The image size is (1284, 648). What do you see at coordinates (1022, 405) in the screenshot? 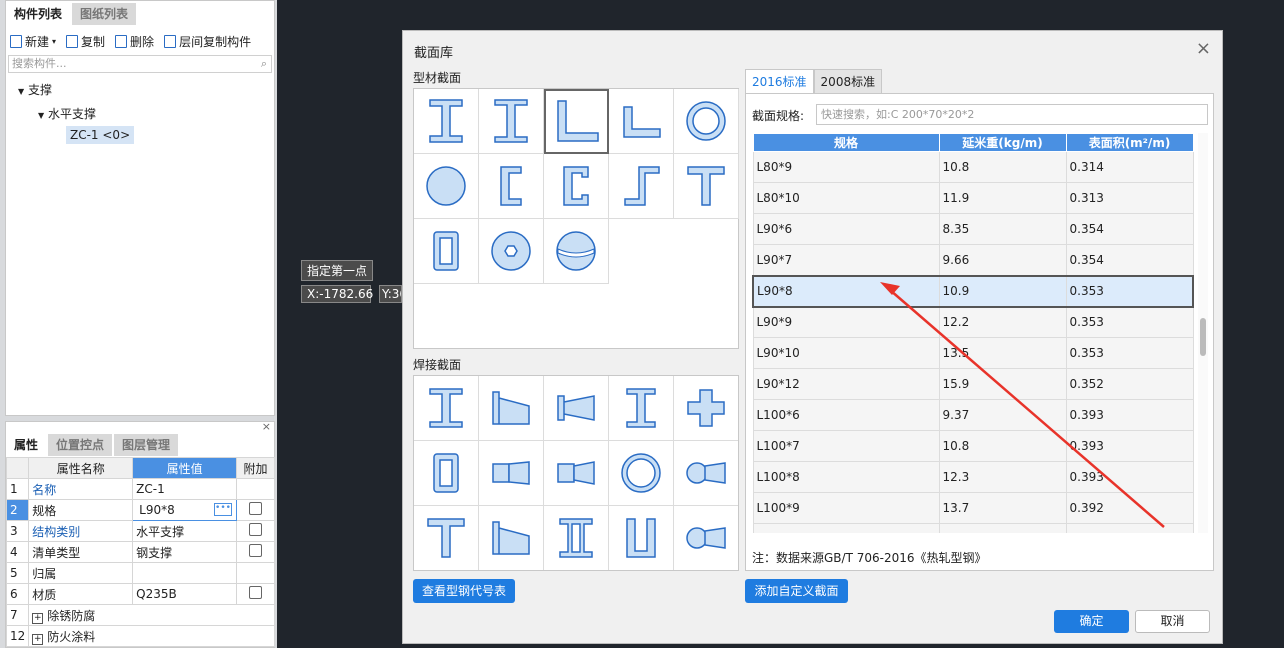
I see `annotation-arrow` at bounding box center [1022, 405].